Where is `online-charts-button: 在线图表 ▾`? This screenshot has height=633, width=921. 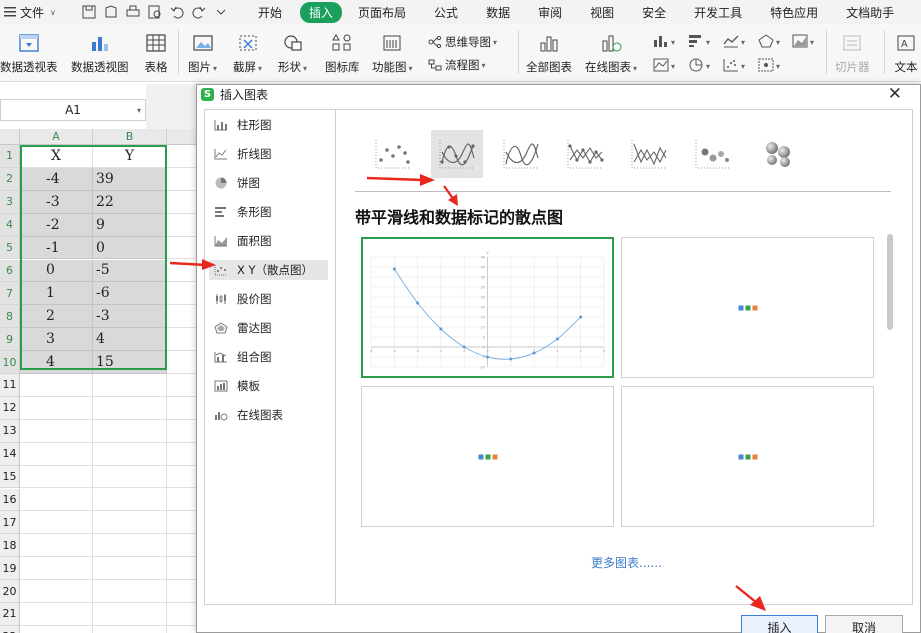 online-charts-button: 在线图表 ▾ is located at coordinates (611, 52).